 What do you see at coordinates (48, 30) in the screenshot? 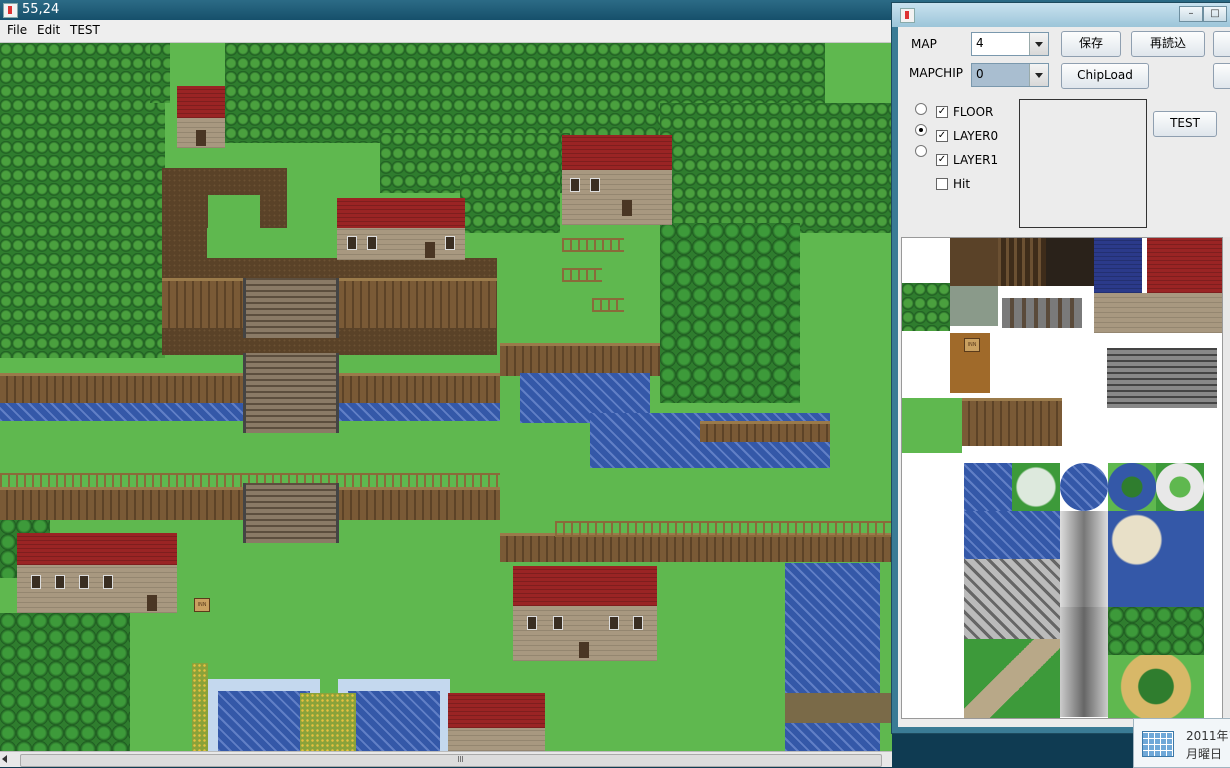
I see `menu-edit: Edit` at bounding box center [48, 30].